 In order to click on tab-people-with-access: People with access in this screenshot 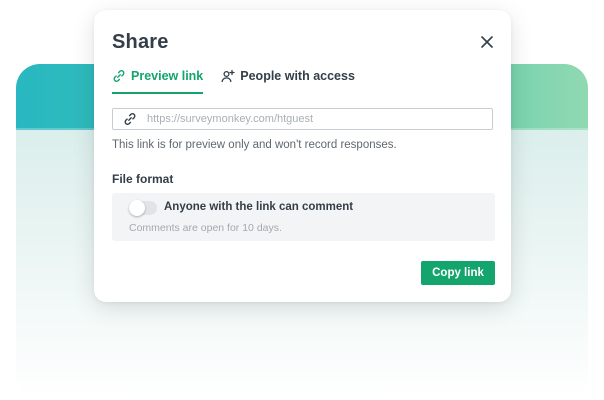, I will do `click(288, 80)`.